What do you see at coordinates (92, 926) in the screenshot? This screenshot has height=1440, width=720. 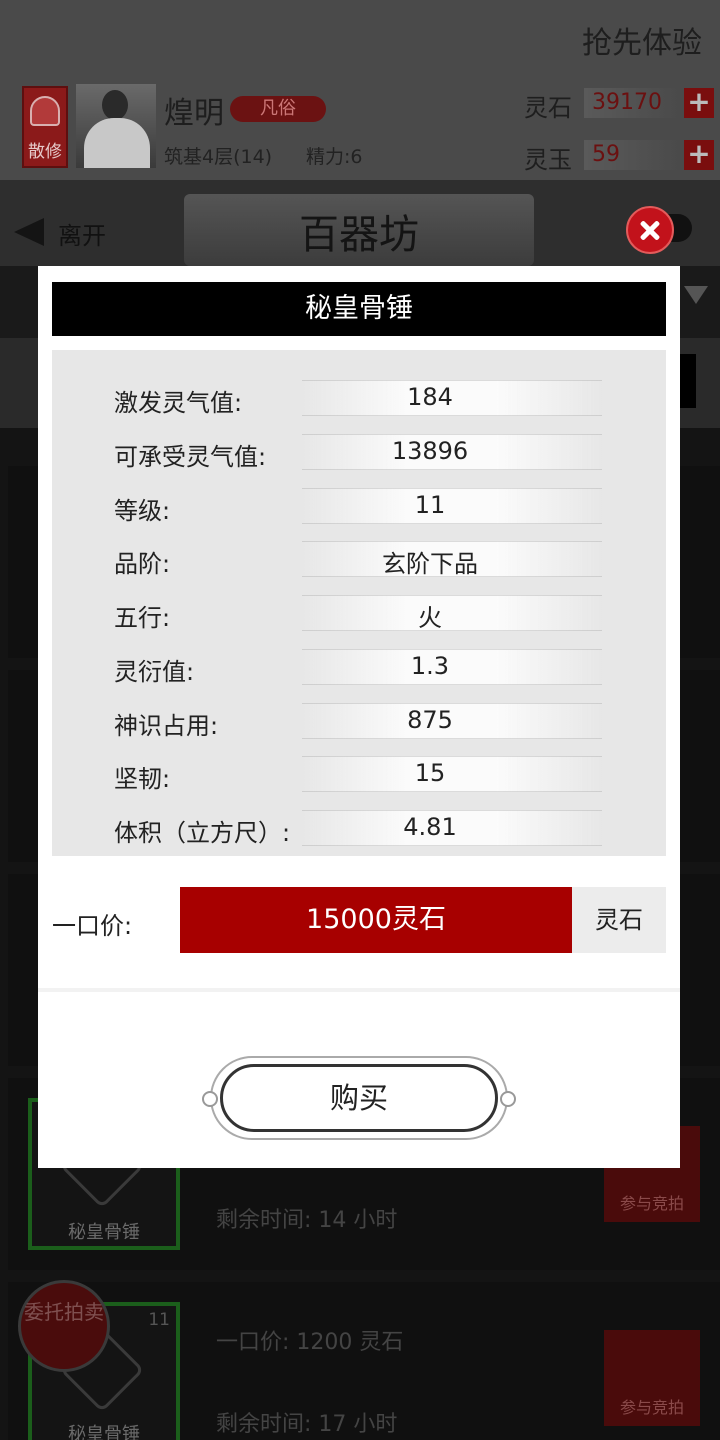 I see `buyout-price-label: 一口价:` at bounding box center [92, 926].